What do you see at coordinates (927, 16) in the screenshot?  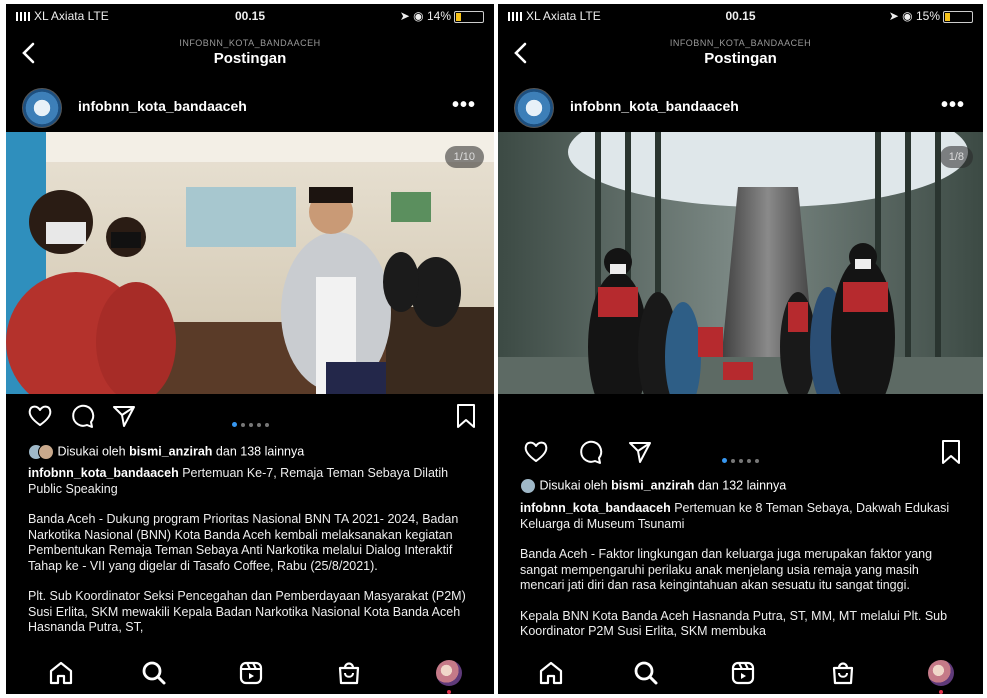 I see `battery-percent: 15%` at bounding box center [927, 16].